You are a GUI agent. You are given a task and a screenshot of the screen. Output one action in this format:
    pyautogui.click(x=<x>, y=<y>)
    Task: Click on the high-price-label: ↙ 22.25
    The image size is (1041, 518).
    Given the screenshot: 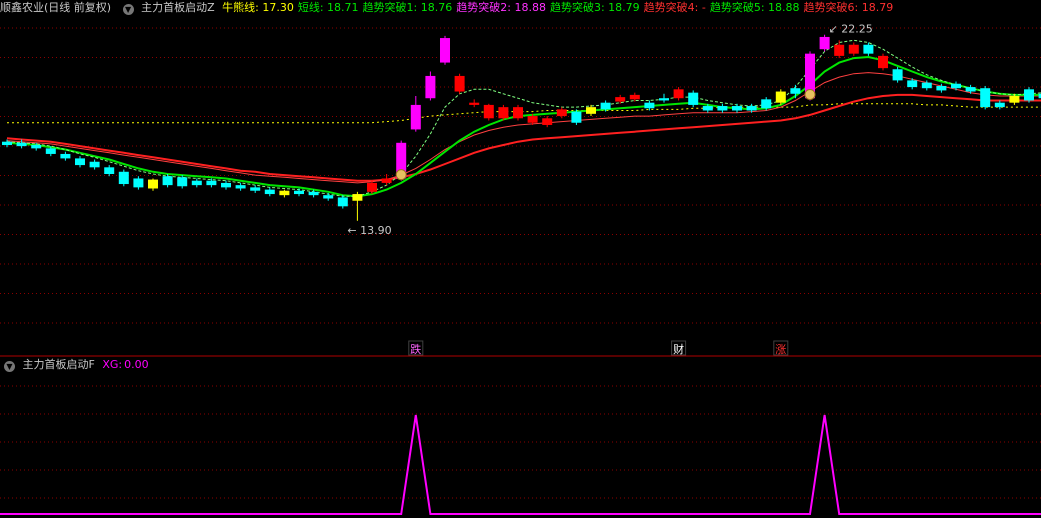 What is the action you would take?
    pyautogui.click(x=851, y=29)
    